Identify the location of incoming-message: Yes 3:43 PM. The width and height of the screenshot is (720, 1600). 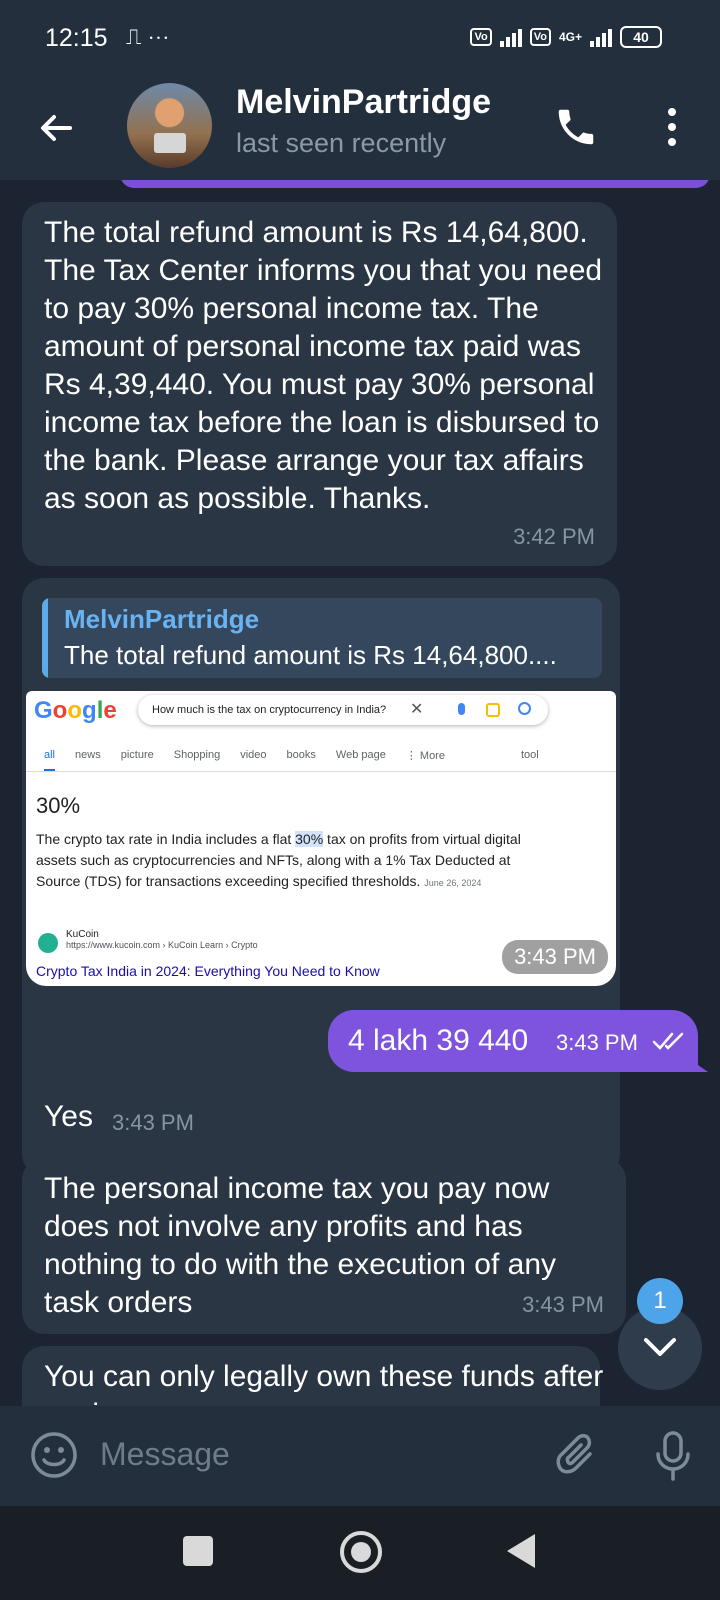
(121, 1119).